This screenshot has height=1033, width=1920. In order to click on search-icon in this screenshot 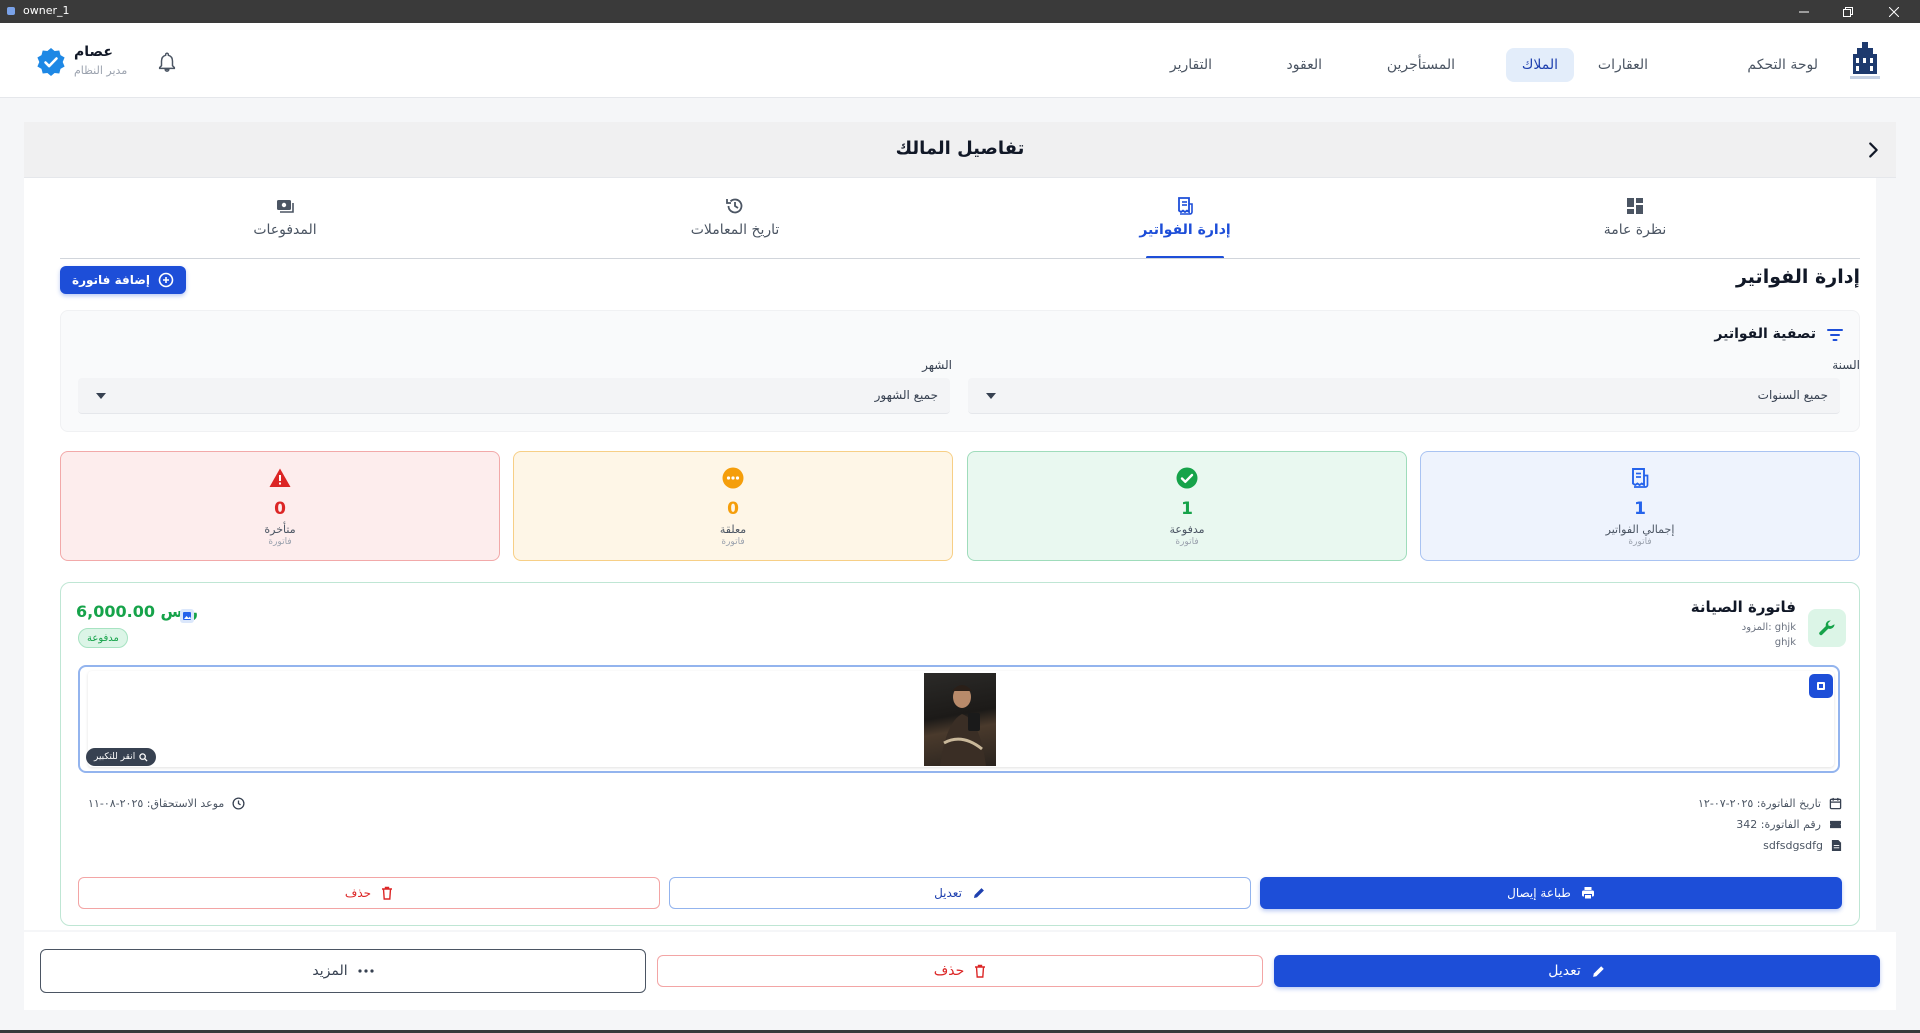, I will do `click(143, 757)`.